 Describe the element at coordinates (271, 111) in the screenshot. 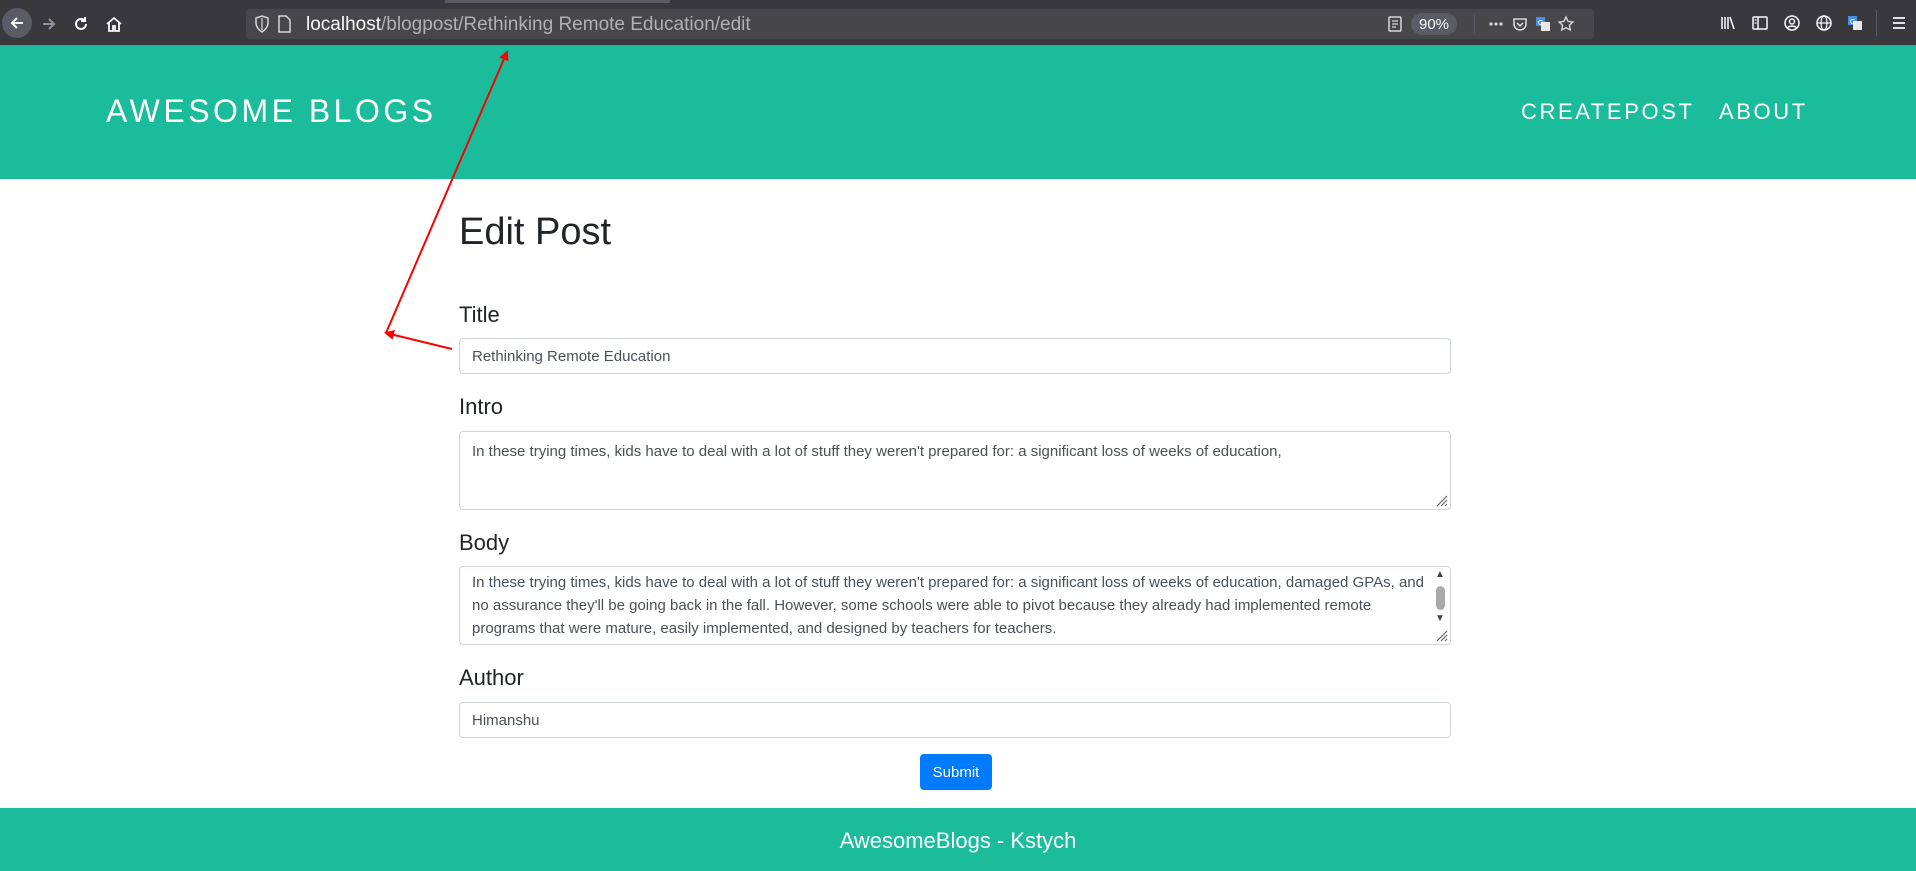

I see `site-brand: AWESOME BLOGS` at that location.